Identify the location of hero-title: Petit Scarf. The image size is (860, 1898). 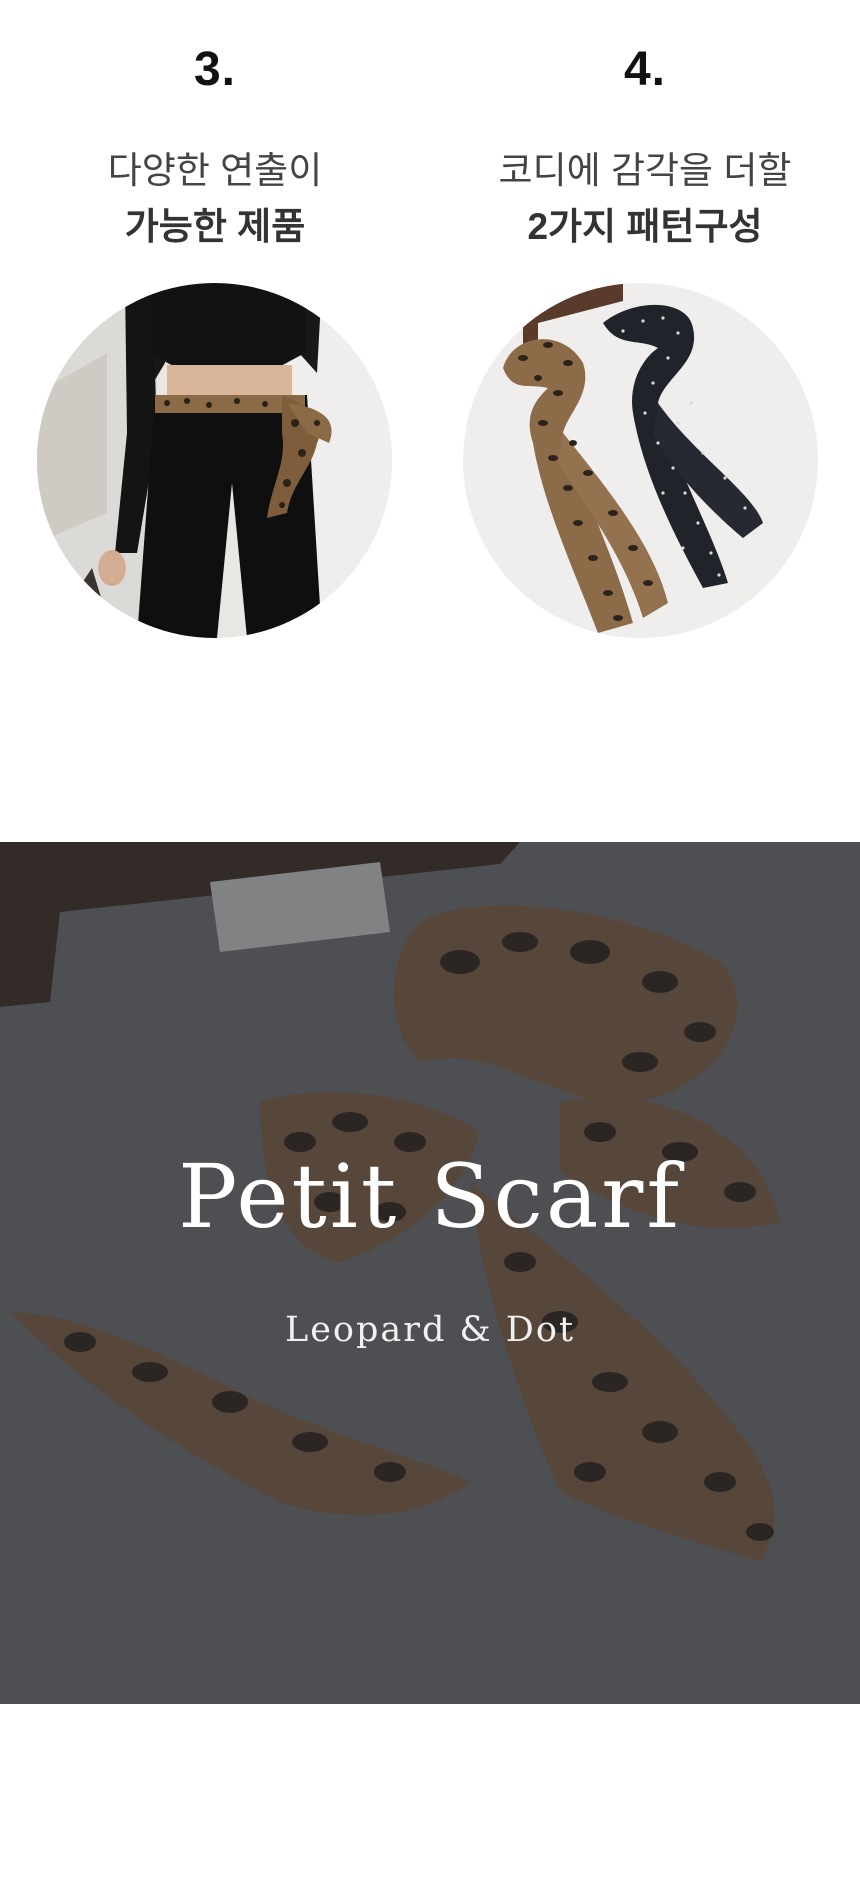
(430, 1196).